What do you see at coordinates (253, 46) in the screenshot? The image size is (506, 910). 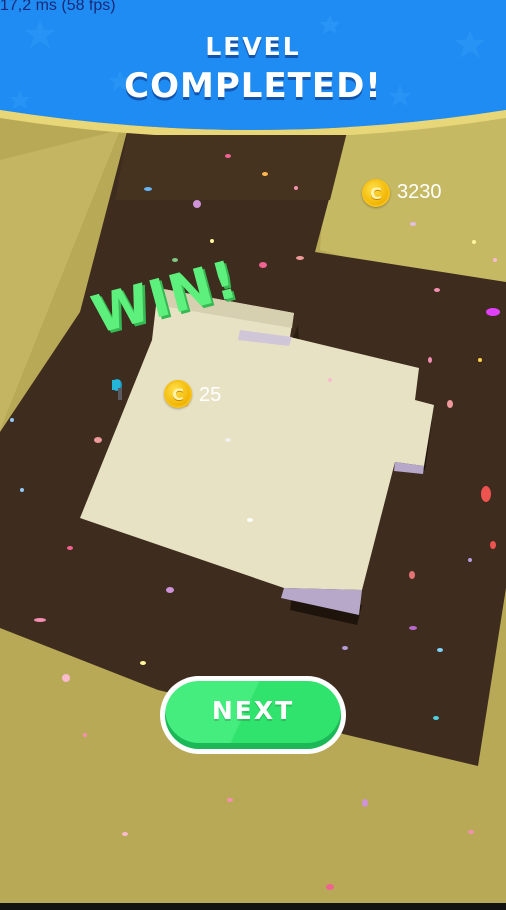 I see `banner-title-level: LEVEL` at bounding box center [253, 46].